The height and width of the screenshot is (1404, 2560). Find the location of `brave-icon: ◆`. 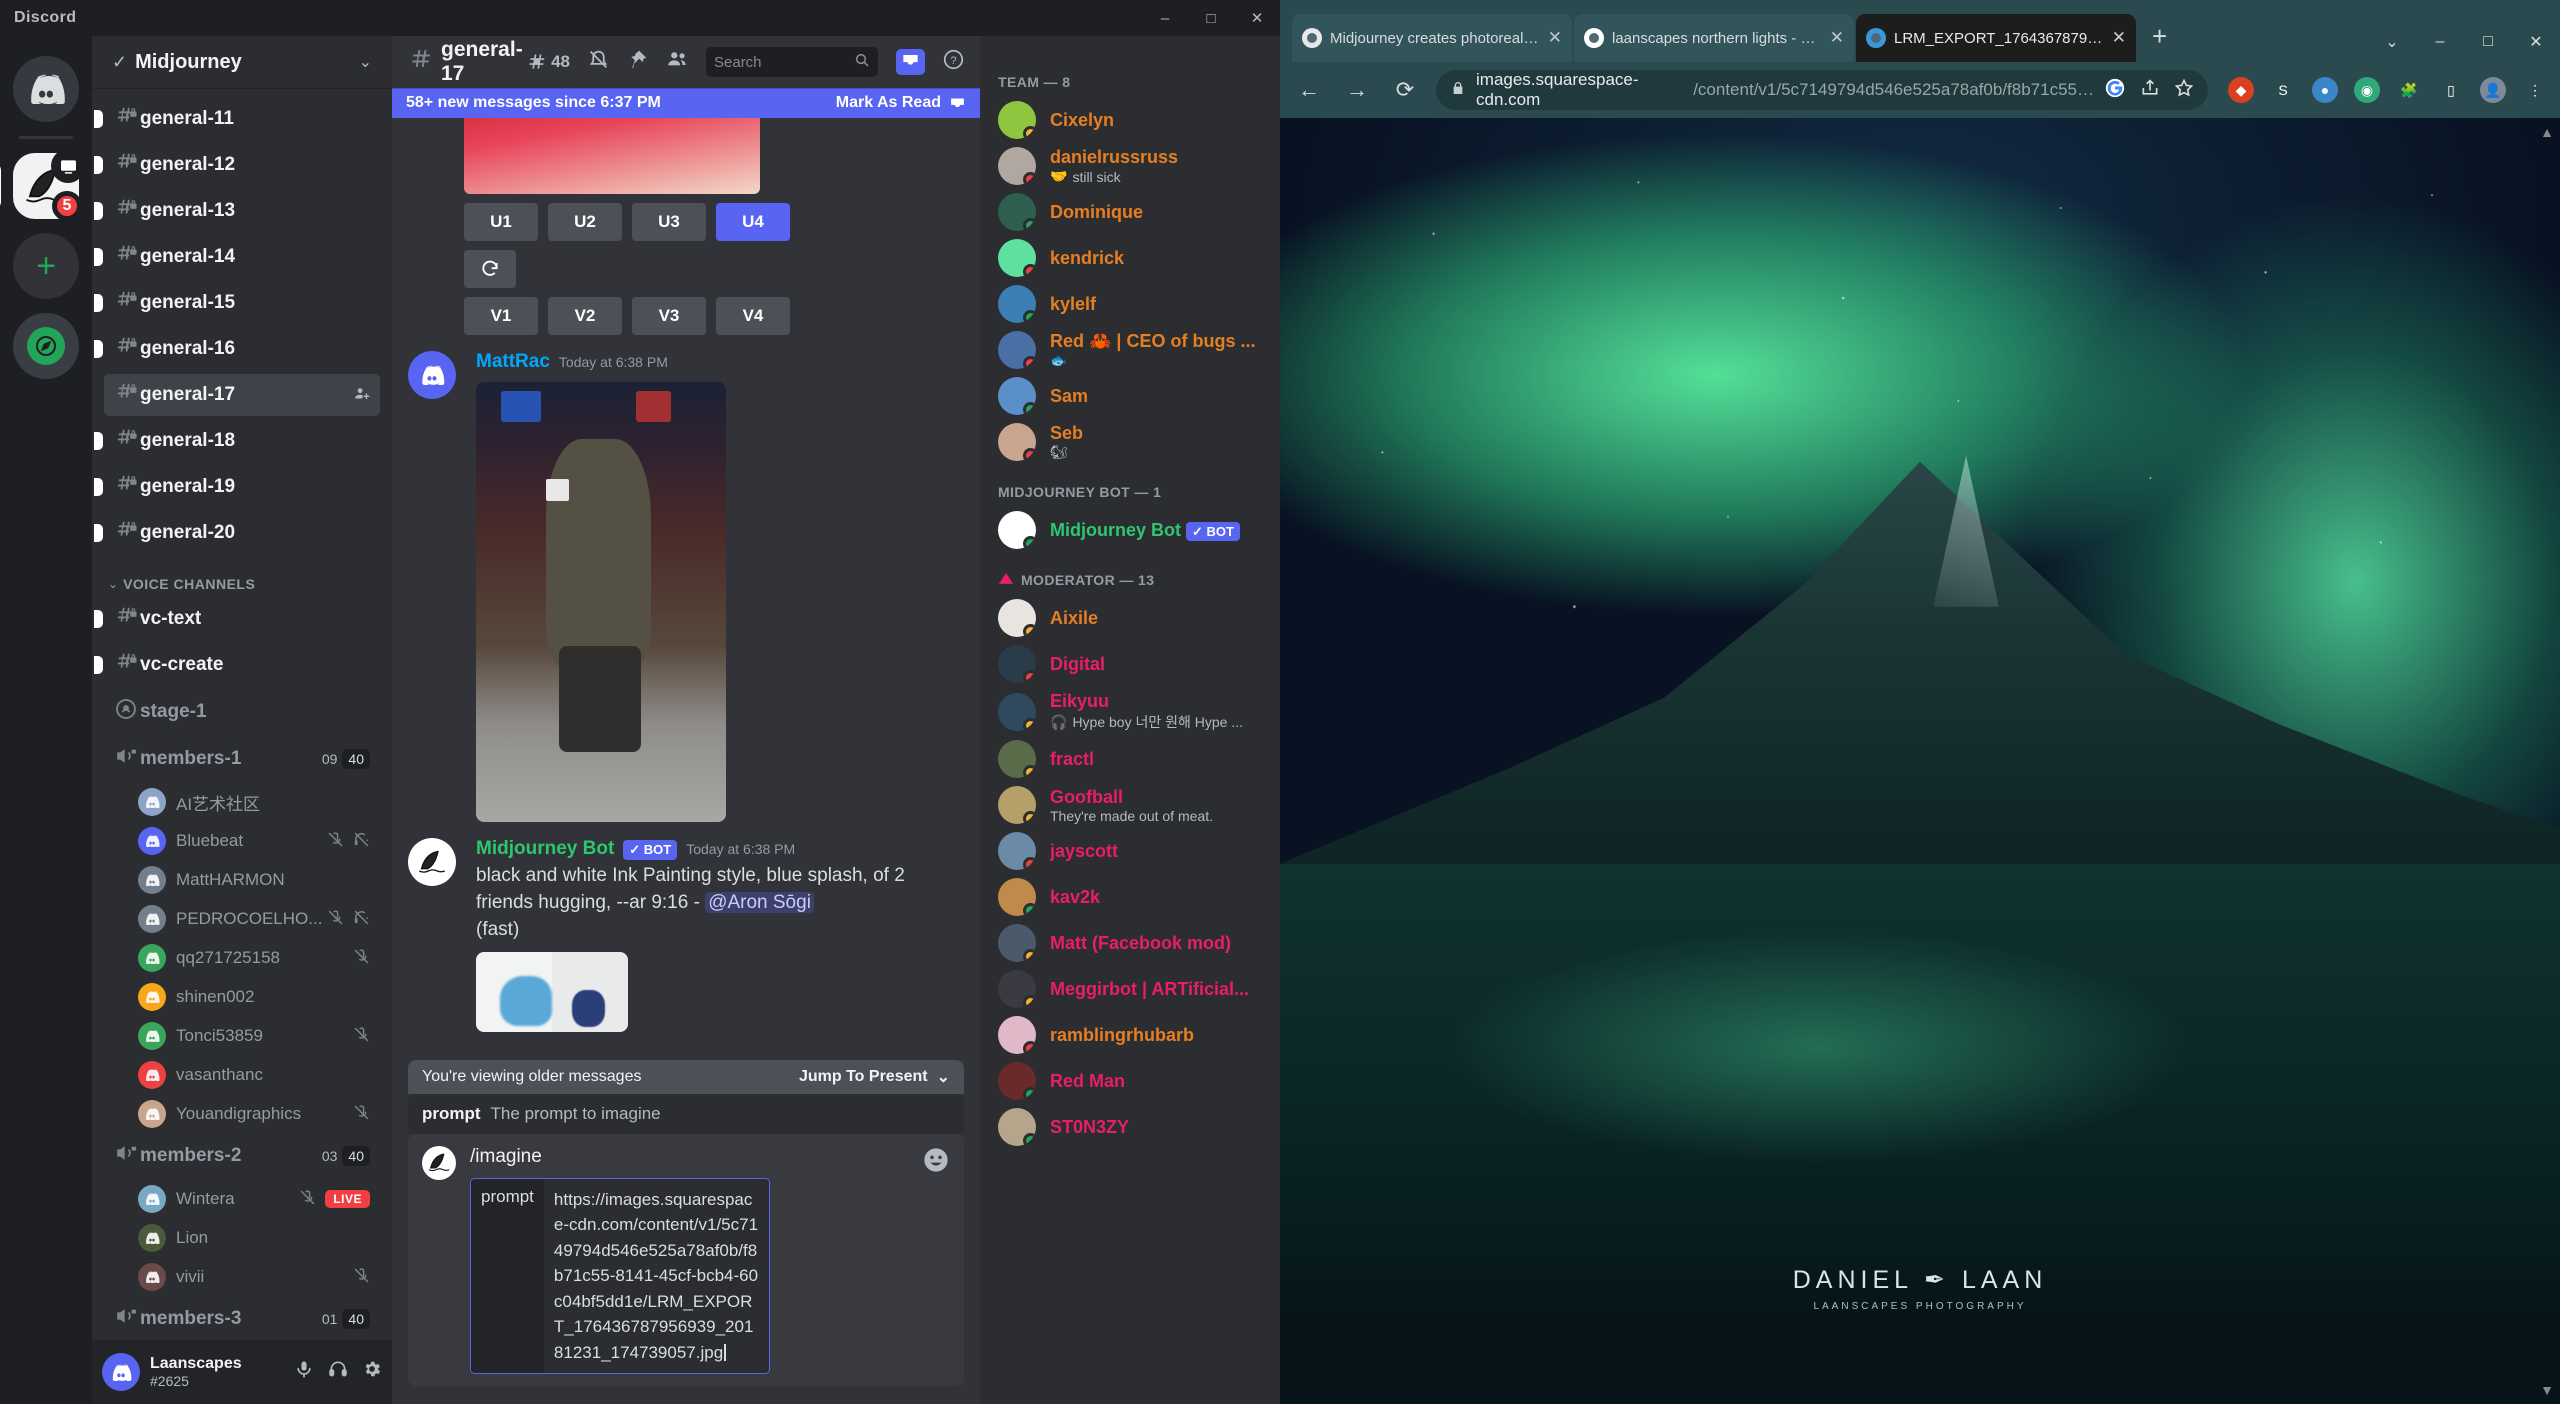

brave-icon: ◆ is located at coordinates (2241, 90).